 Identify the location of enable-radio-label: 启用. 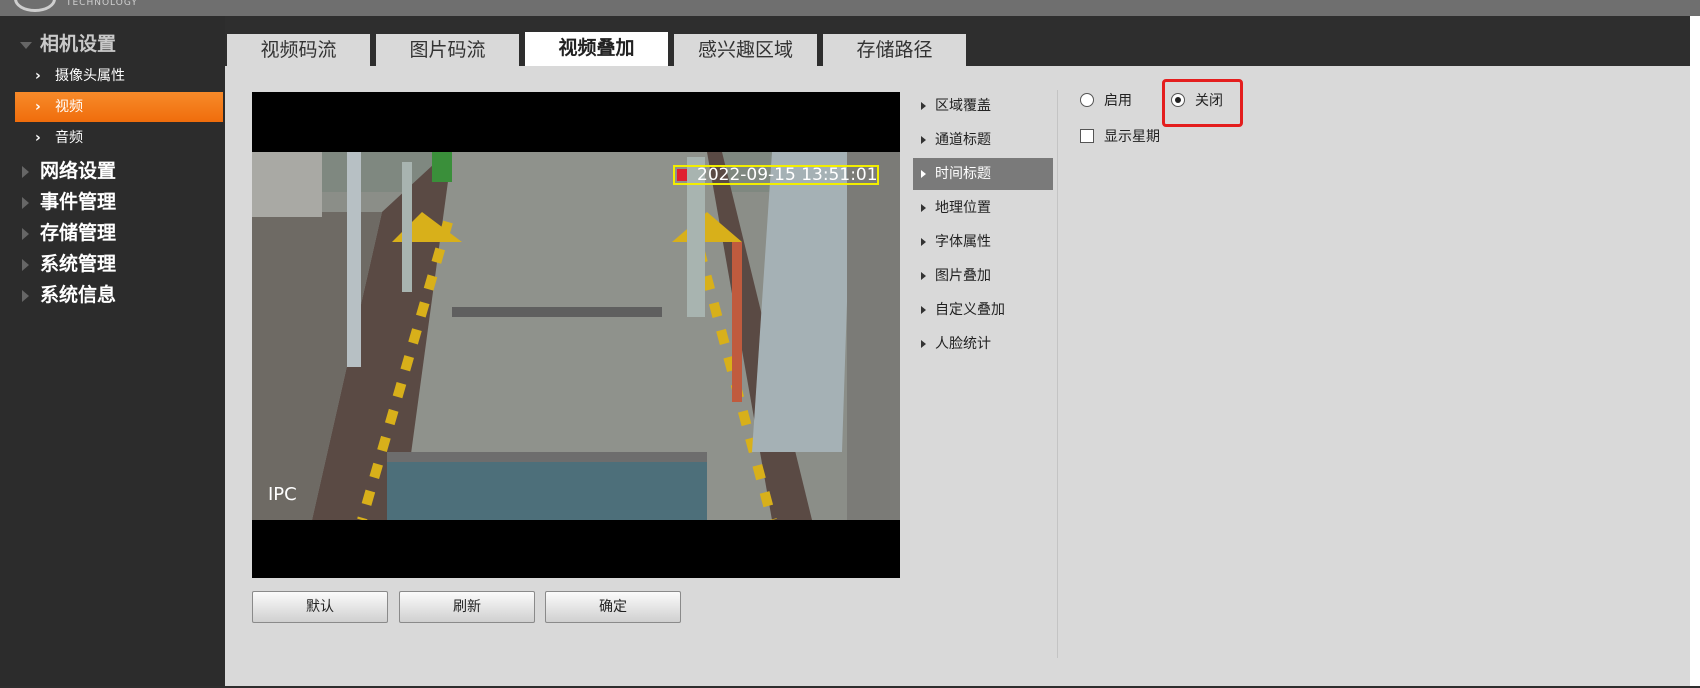
(1118, 101).